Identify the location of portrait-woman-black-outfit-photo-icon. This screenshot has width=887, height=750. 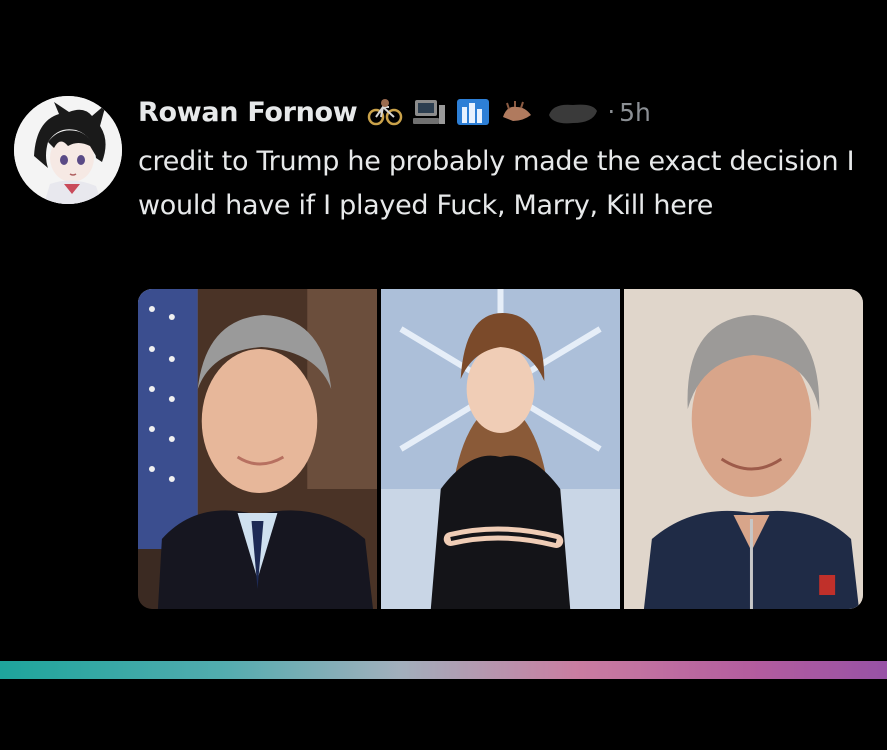
(500, 449).